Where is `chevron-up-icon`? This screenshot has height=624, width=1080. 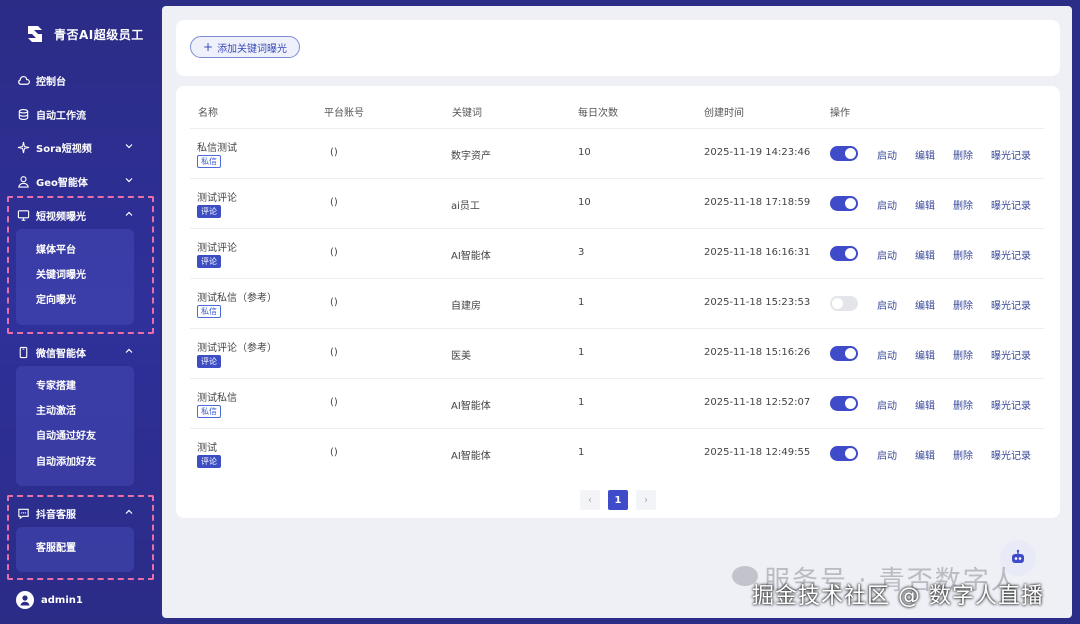
chevron-up-icon is located at coordinates (129, 350).